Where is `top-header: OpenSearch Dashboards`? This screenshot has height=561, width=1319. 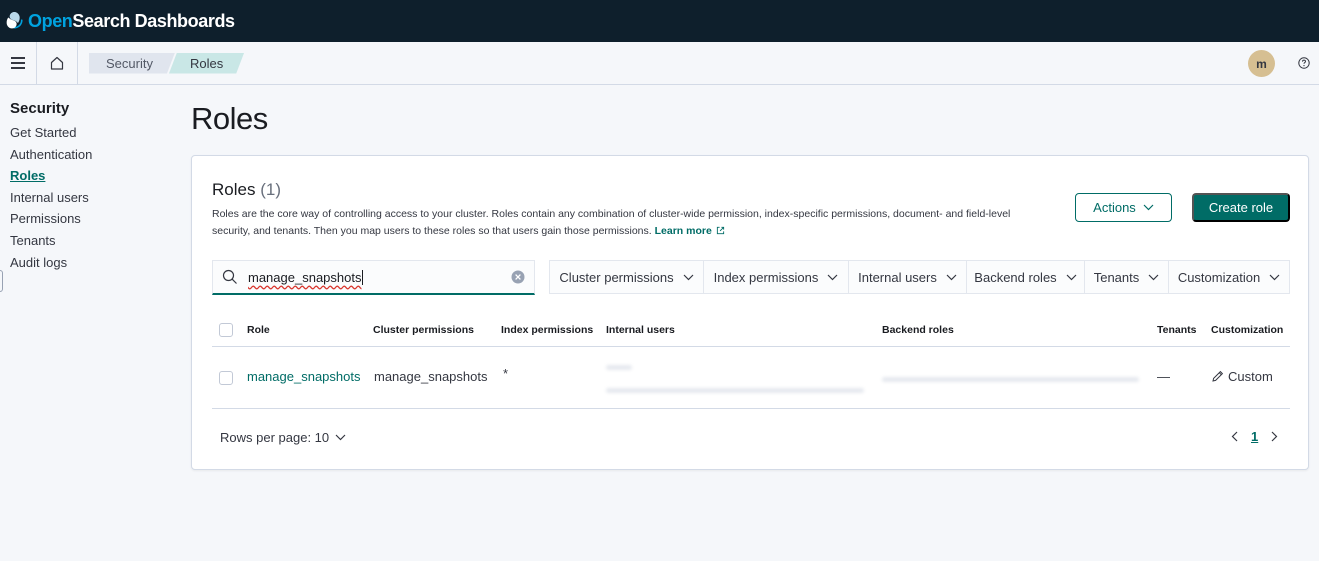 top-header: OpenSearch Dashboards is located at coordinates (659, 21).